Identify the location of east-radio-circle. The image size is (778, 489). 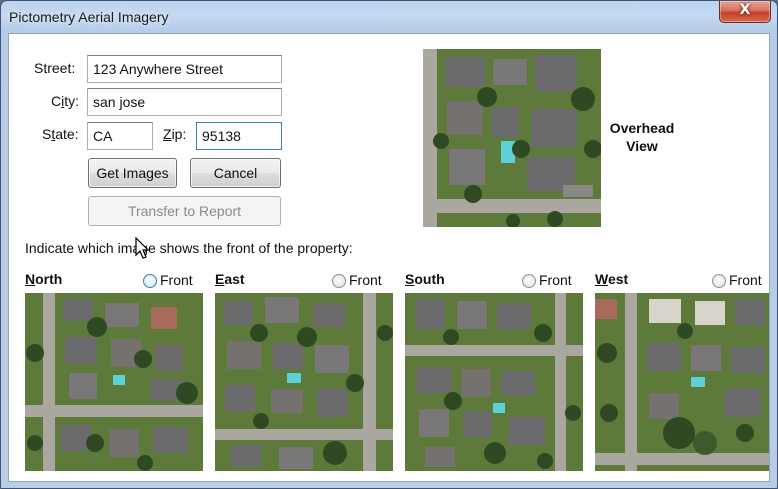
(339, 281).